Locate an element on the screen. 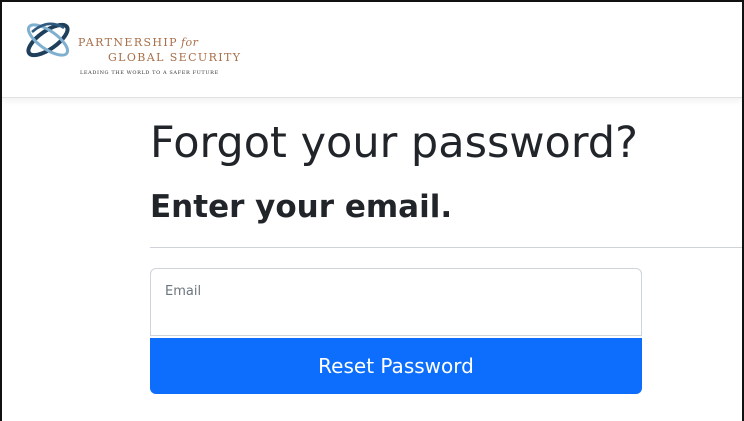 This screenshot has height=421, width=744. email-input is located at coordinates (396, 318).